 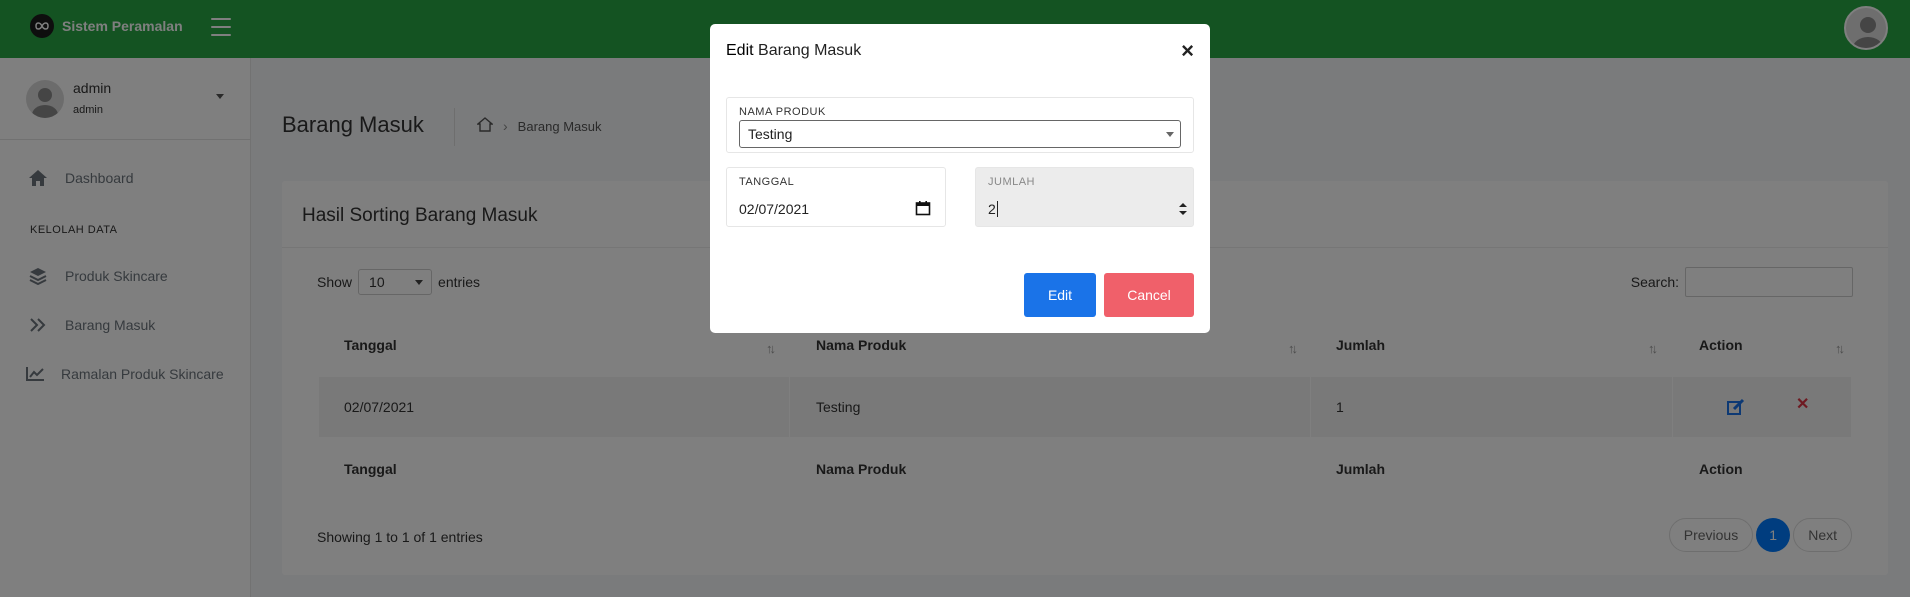 I want to click on cancel-button: Cancel, so click(x=1149, y=295).